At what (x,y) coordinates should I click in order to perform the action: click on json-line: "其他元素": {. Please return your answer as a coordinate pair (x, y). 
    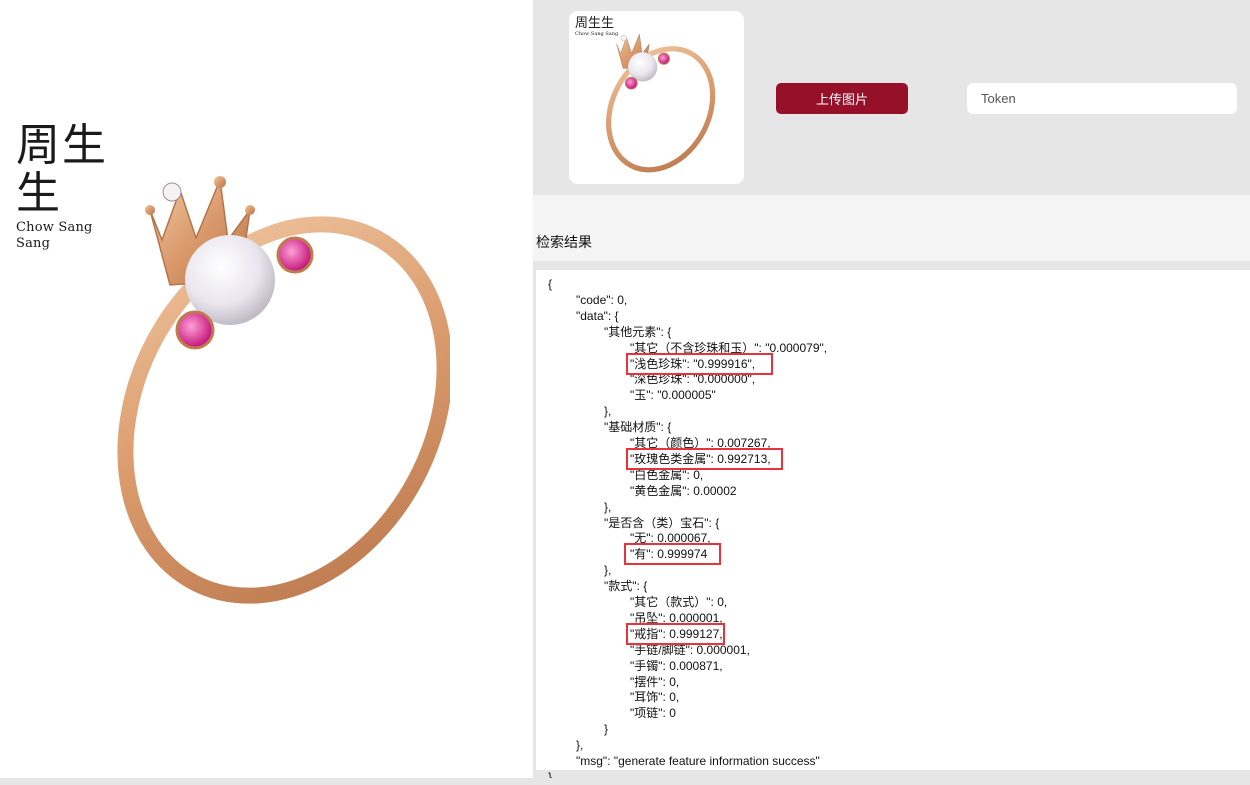
    Looking at the image, I should click on (638, 331).